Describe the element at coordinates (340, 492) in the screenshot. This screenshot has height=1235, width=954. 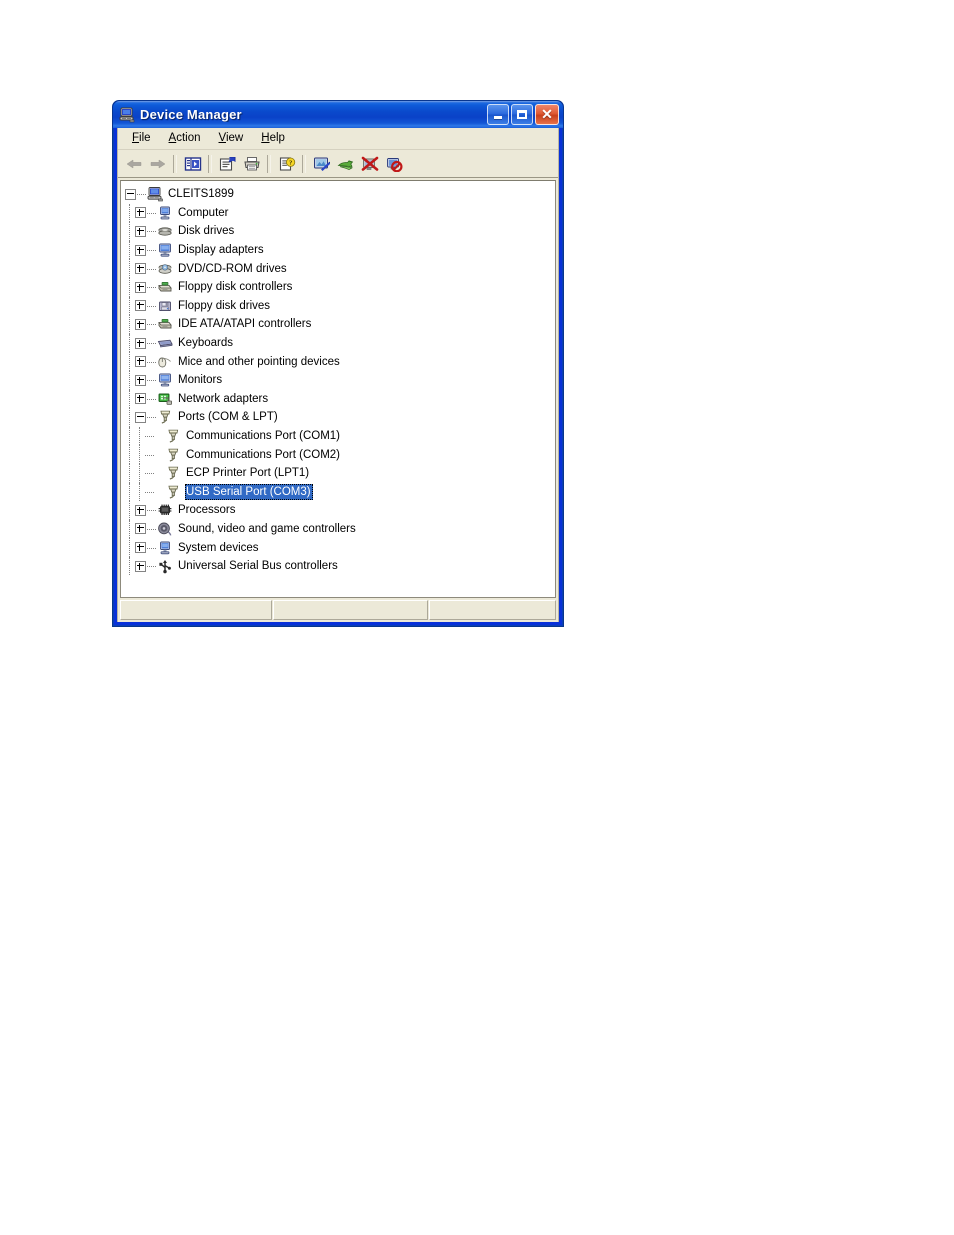
I see `tree-item: USB Serial Port (COM3)` at that location.